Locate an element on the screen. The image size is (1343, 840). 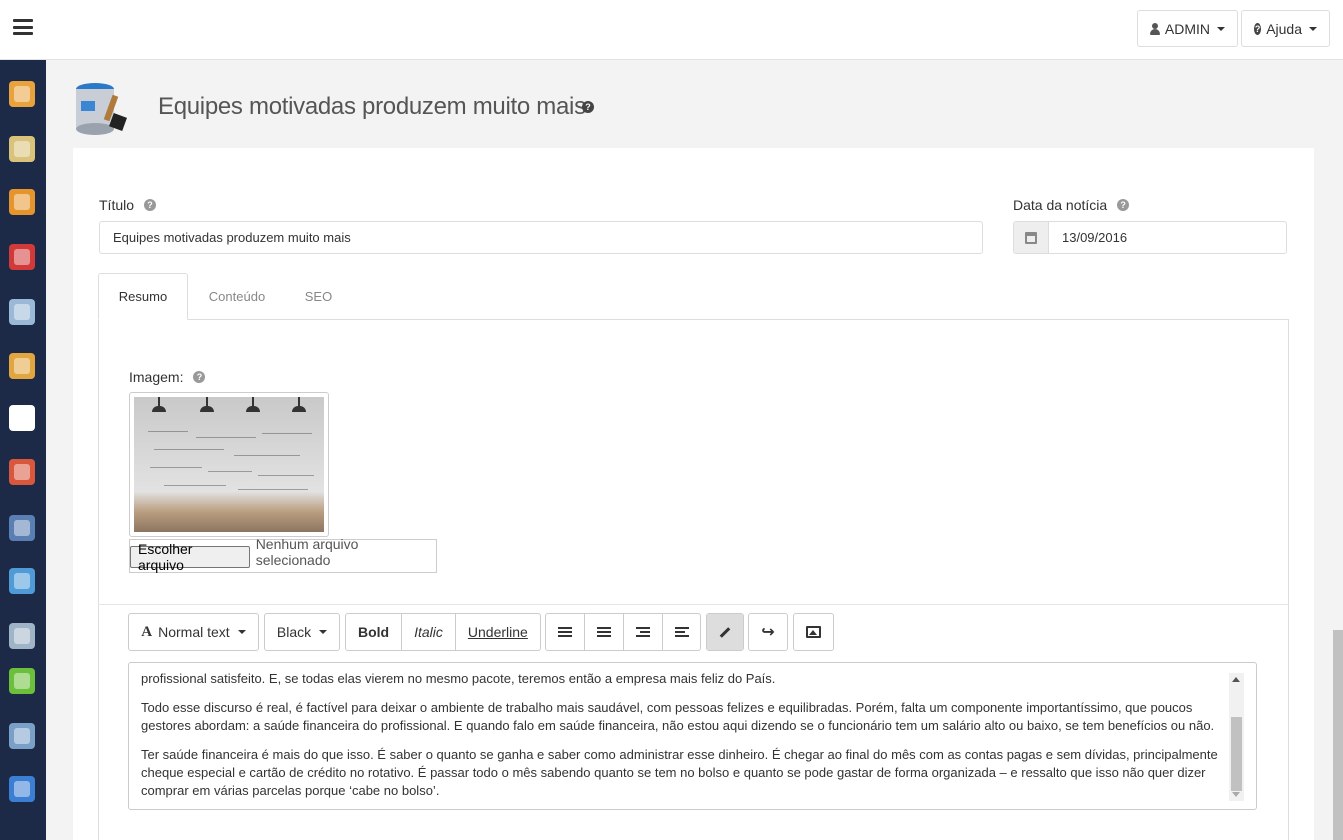
image-label: Imagem: is located at coordinates (156, 377).